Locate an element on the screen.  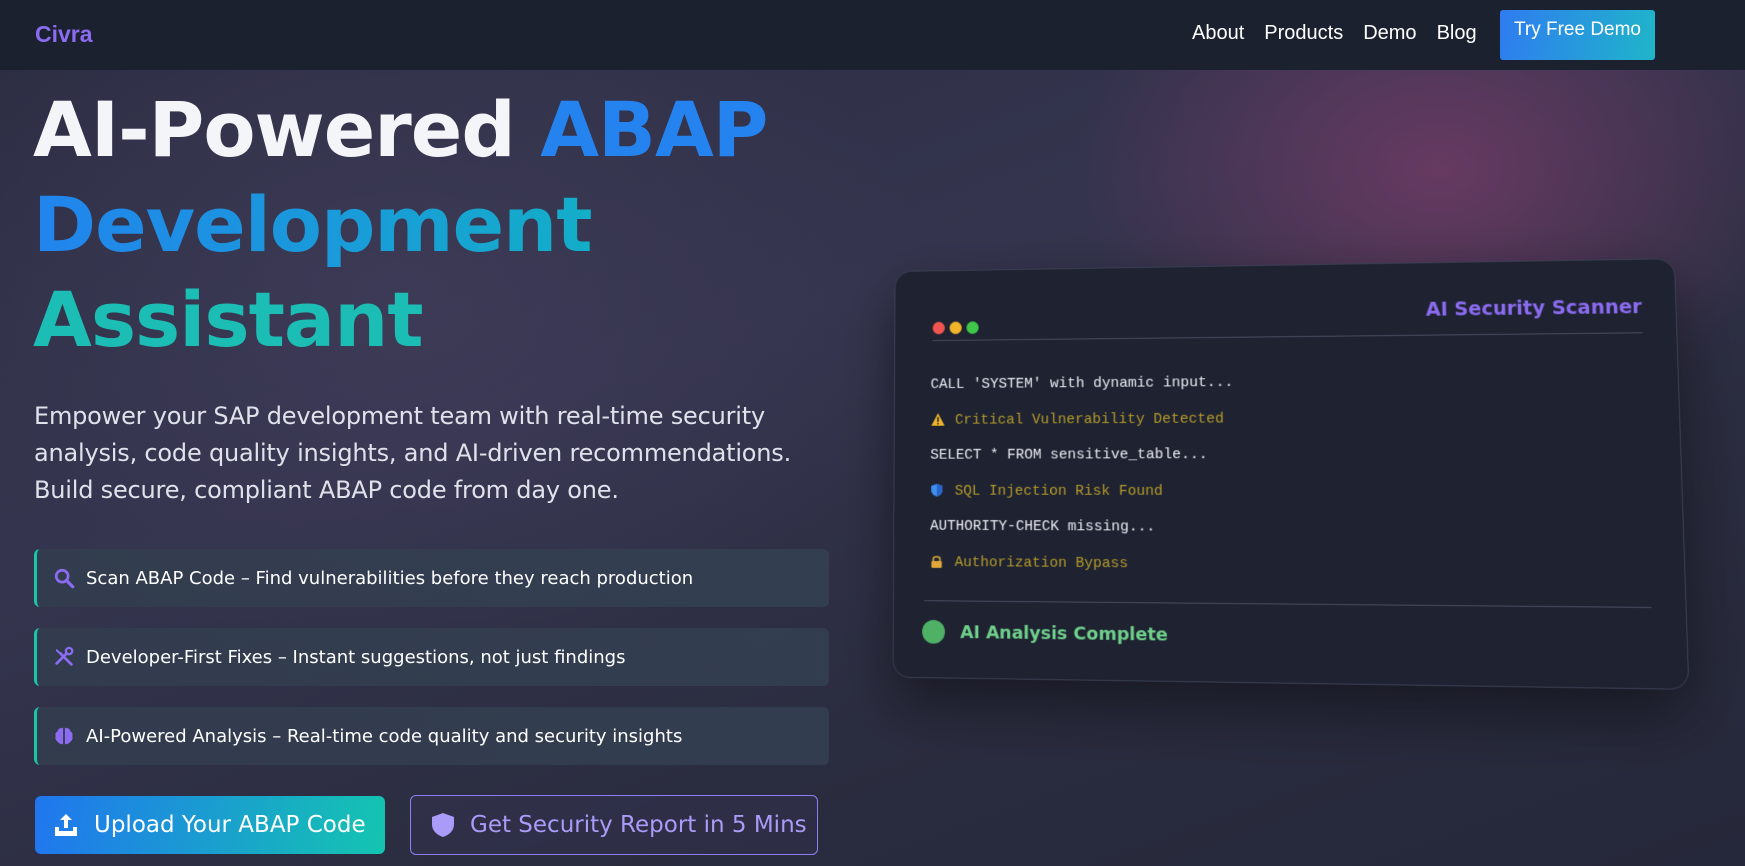
nav-link-about: About is located at coordinates (1218, 33).